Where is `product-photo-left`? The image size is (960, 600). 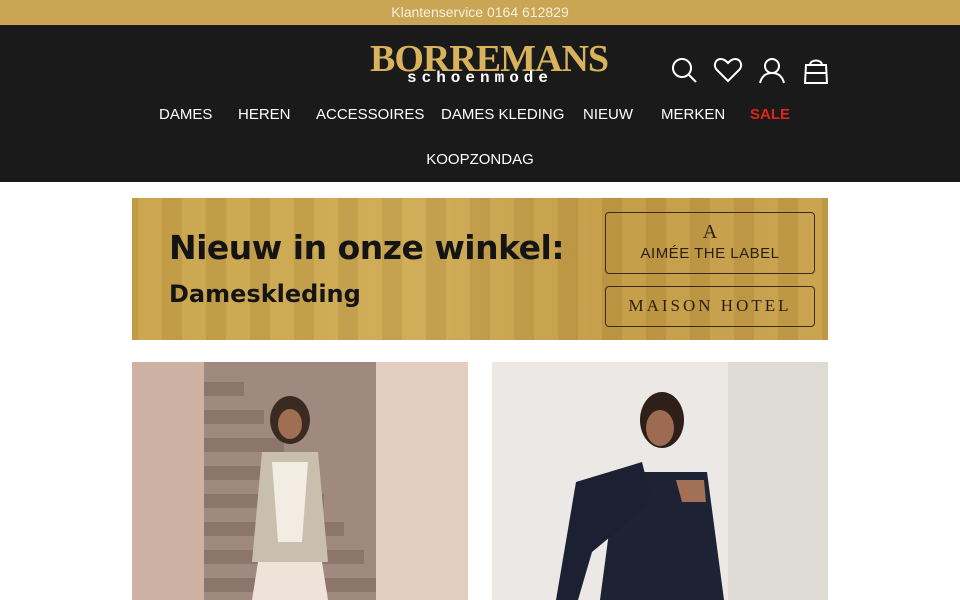 product-photo-left is located at coordinates (300, 481).